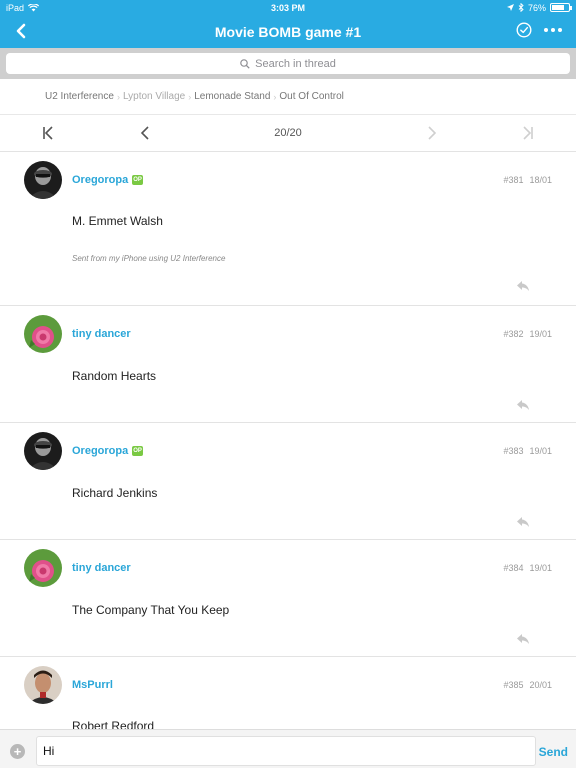  Describe the element at coordinates (527, 685) in the screenshot. I see `post-meta: #385 20/01` at that location.